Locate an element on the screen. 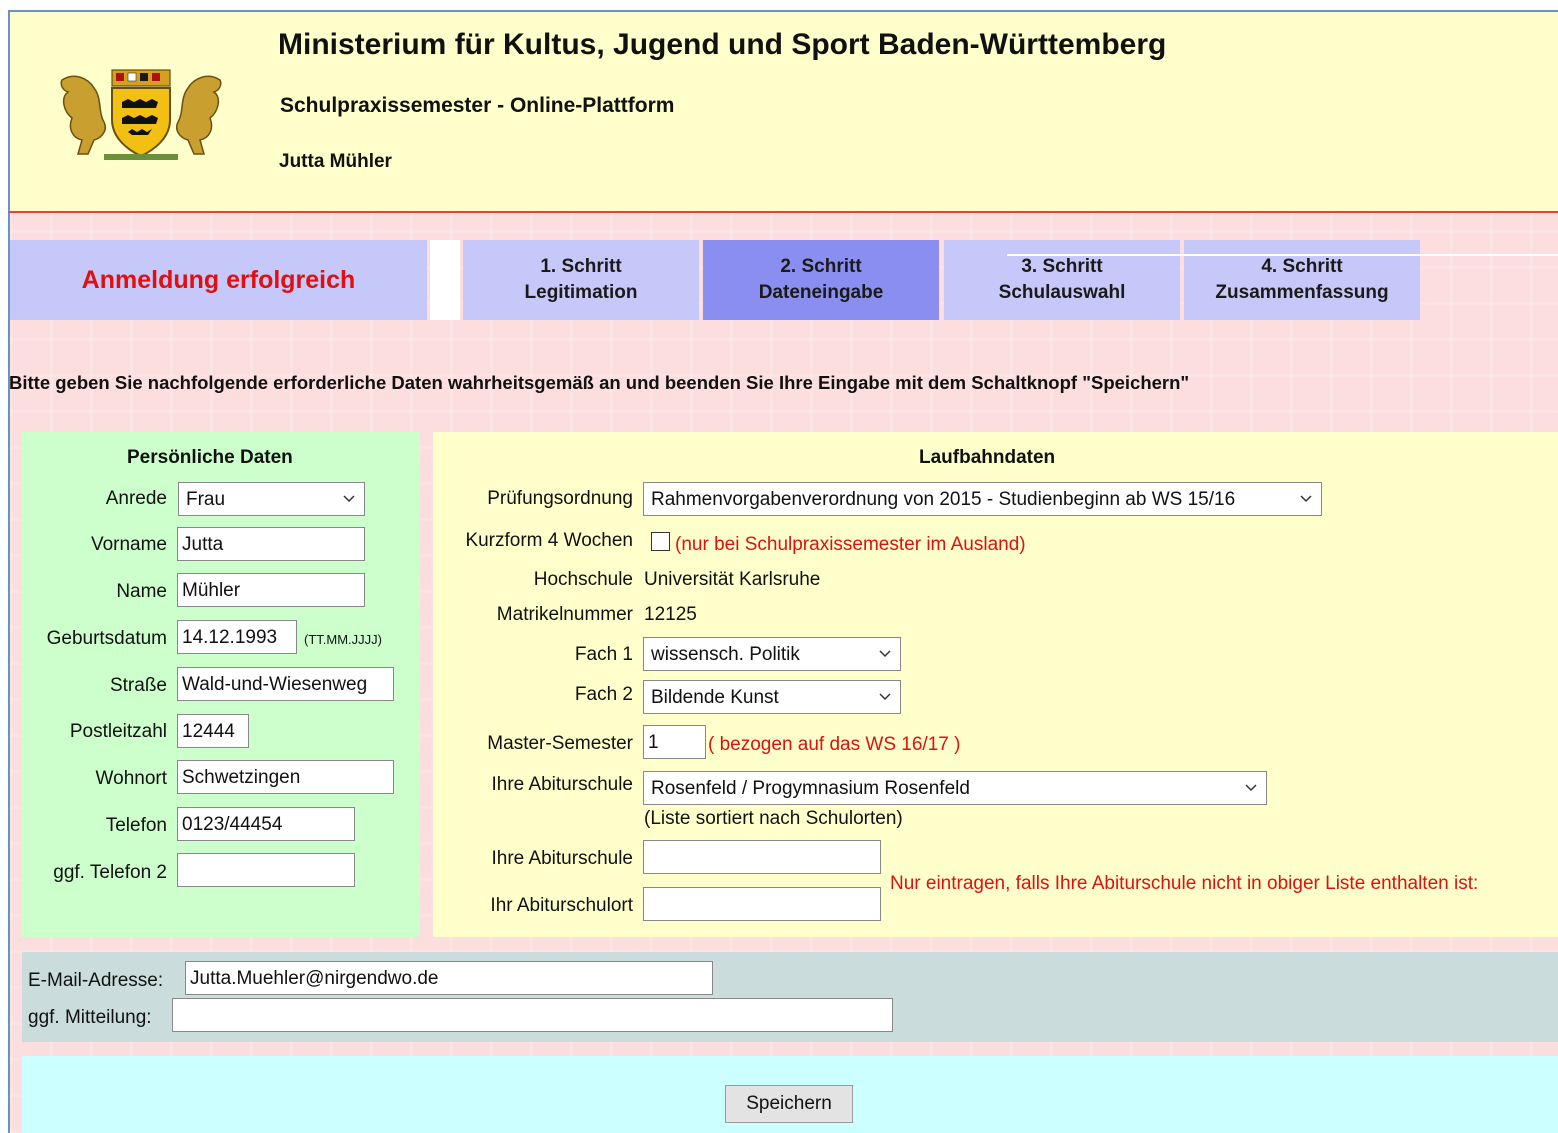 This screenshot has width=1558, height=1133. status-text: Anmeldung erfolgreich is located at coordinates (218, 279).